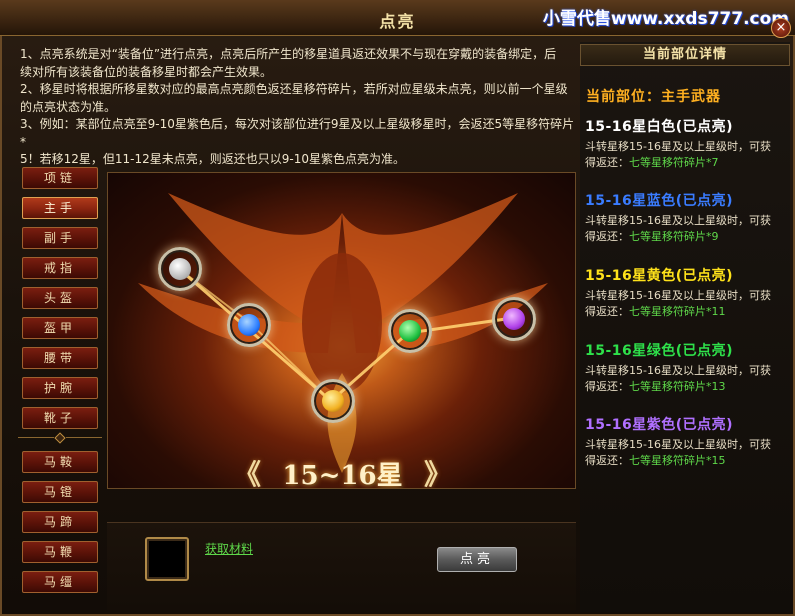  What do you see at coordinates (659, 201) in the screenshot?
I see `tier-title: 15-16星蓝色(已点亮)` at bounding box center [659, 201].